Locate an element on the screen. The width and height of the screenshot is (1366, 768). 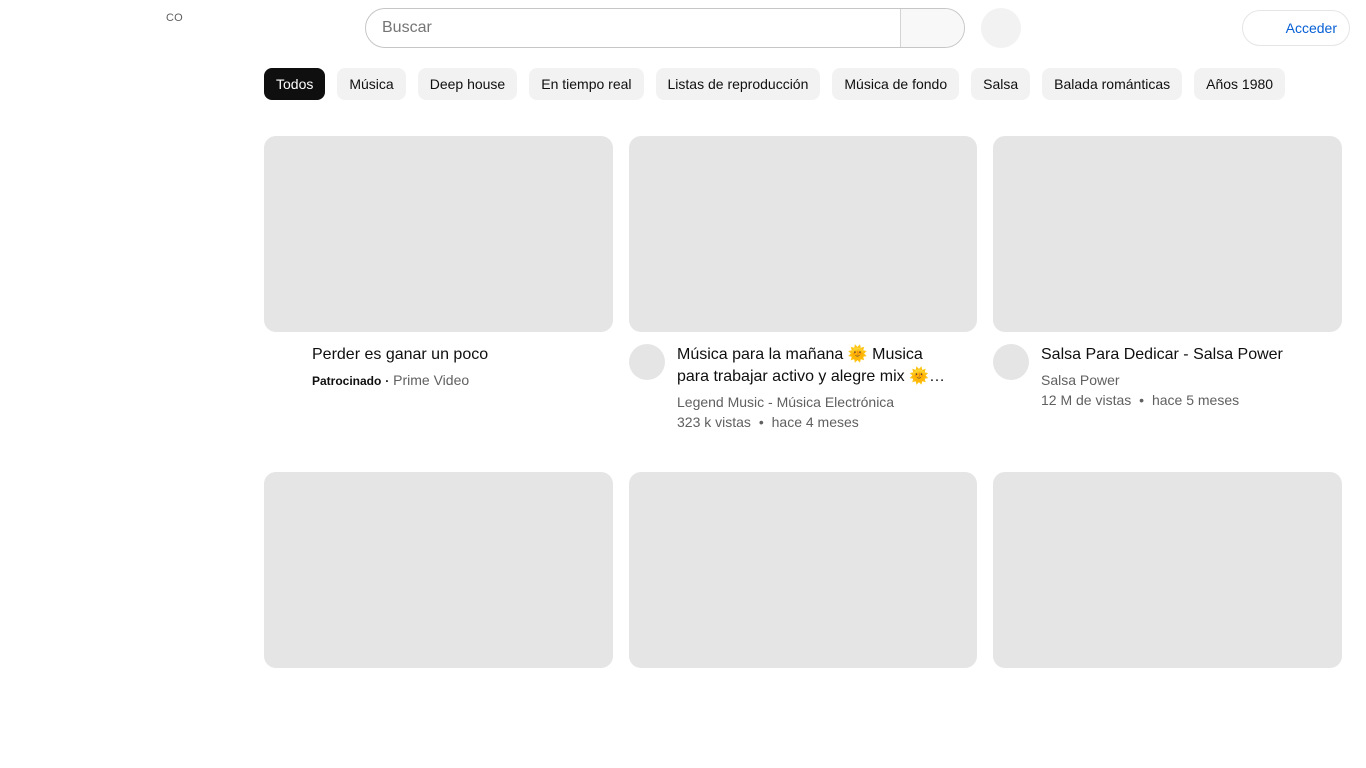
advertiser-name: Prime Video is located at coordinates (431, 380).